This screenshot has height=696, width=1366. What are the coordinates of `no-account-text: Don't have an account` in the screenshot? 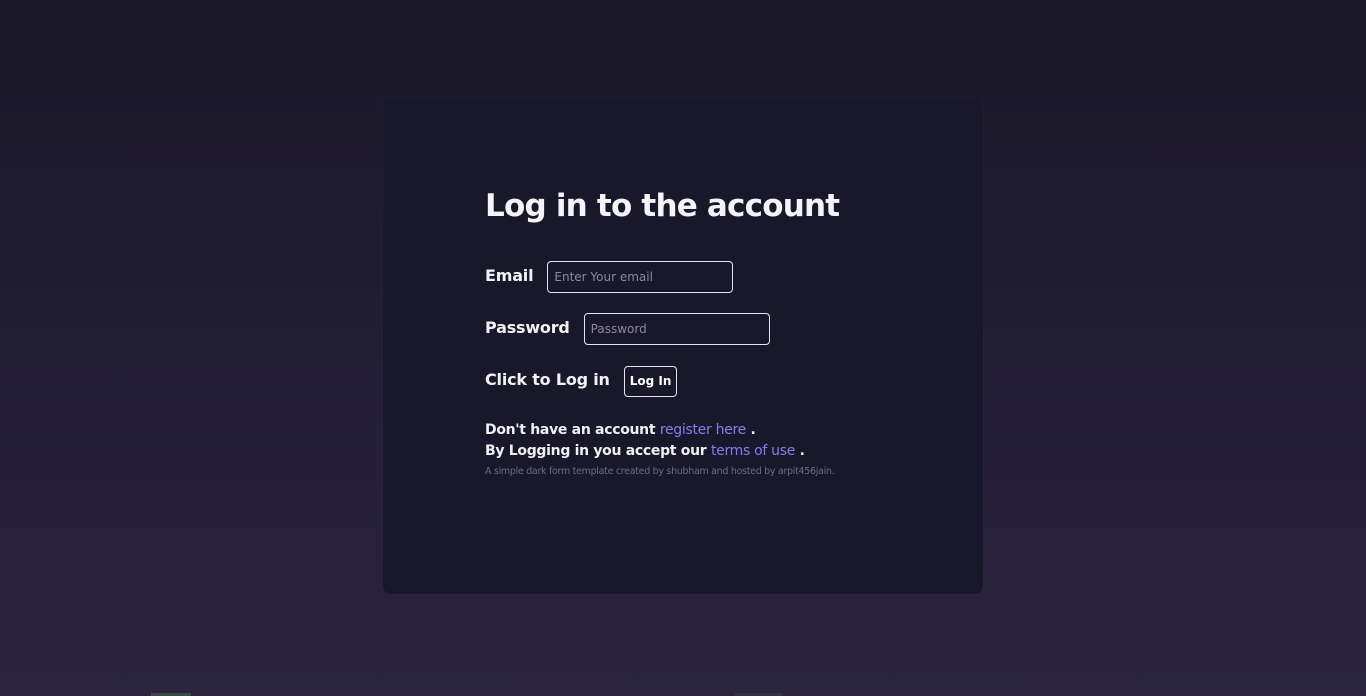 It's located at (572, 430).